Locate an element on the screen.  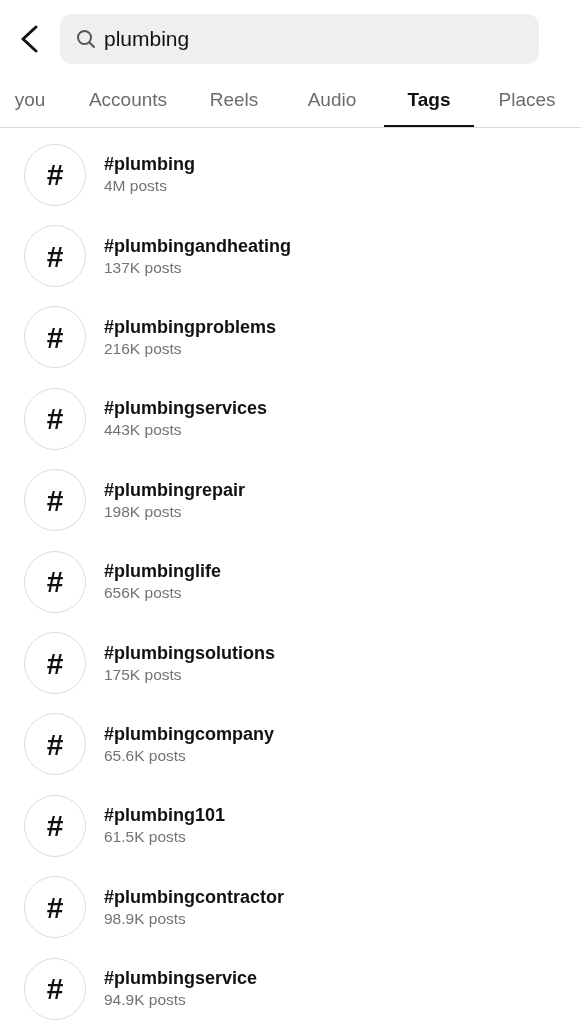
post-count: 137K posts is located at coordinates (143, 267).